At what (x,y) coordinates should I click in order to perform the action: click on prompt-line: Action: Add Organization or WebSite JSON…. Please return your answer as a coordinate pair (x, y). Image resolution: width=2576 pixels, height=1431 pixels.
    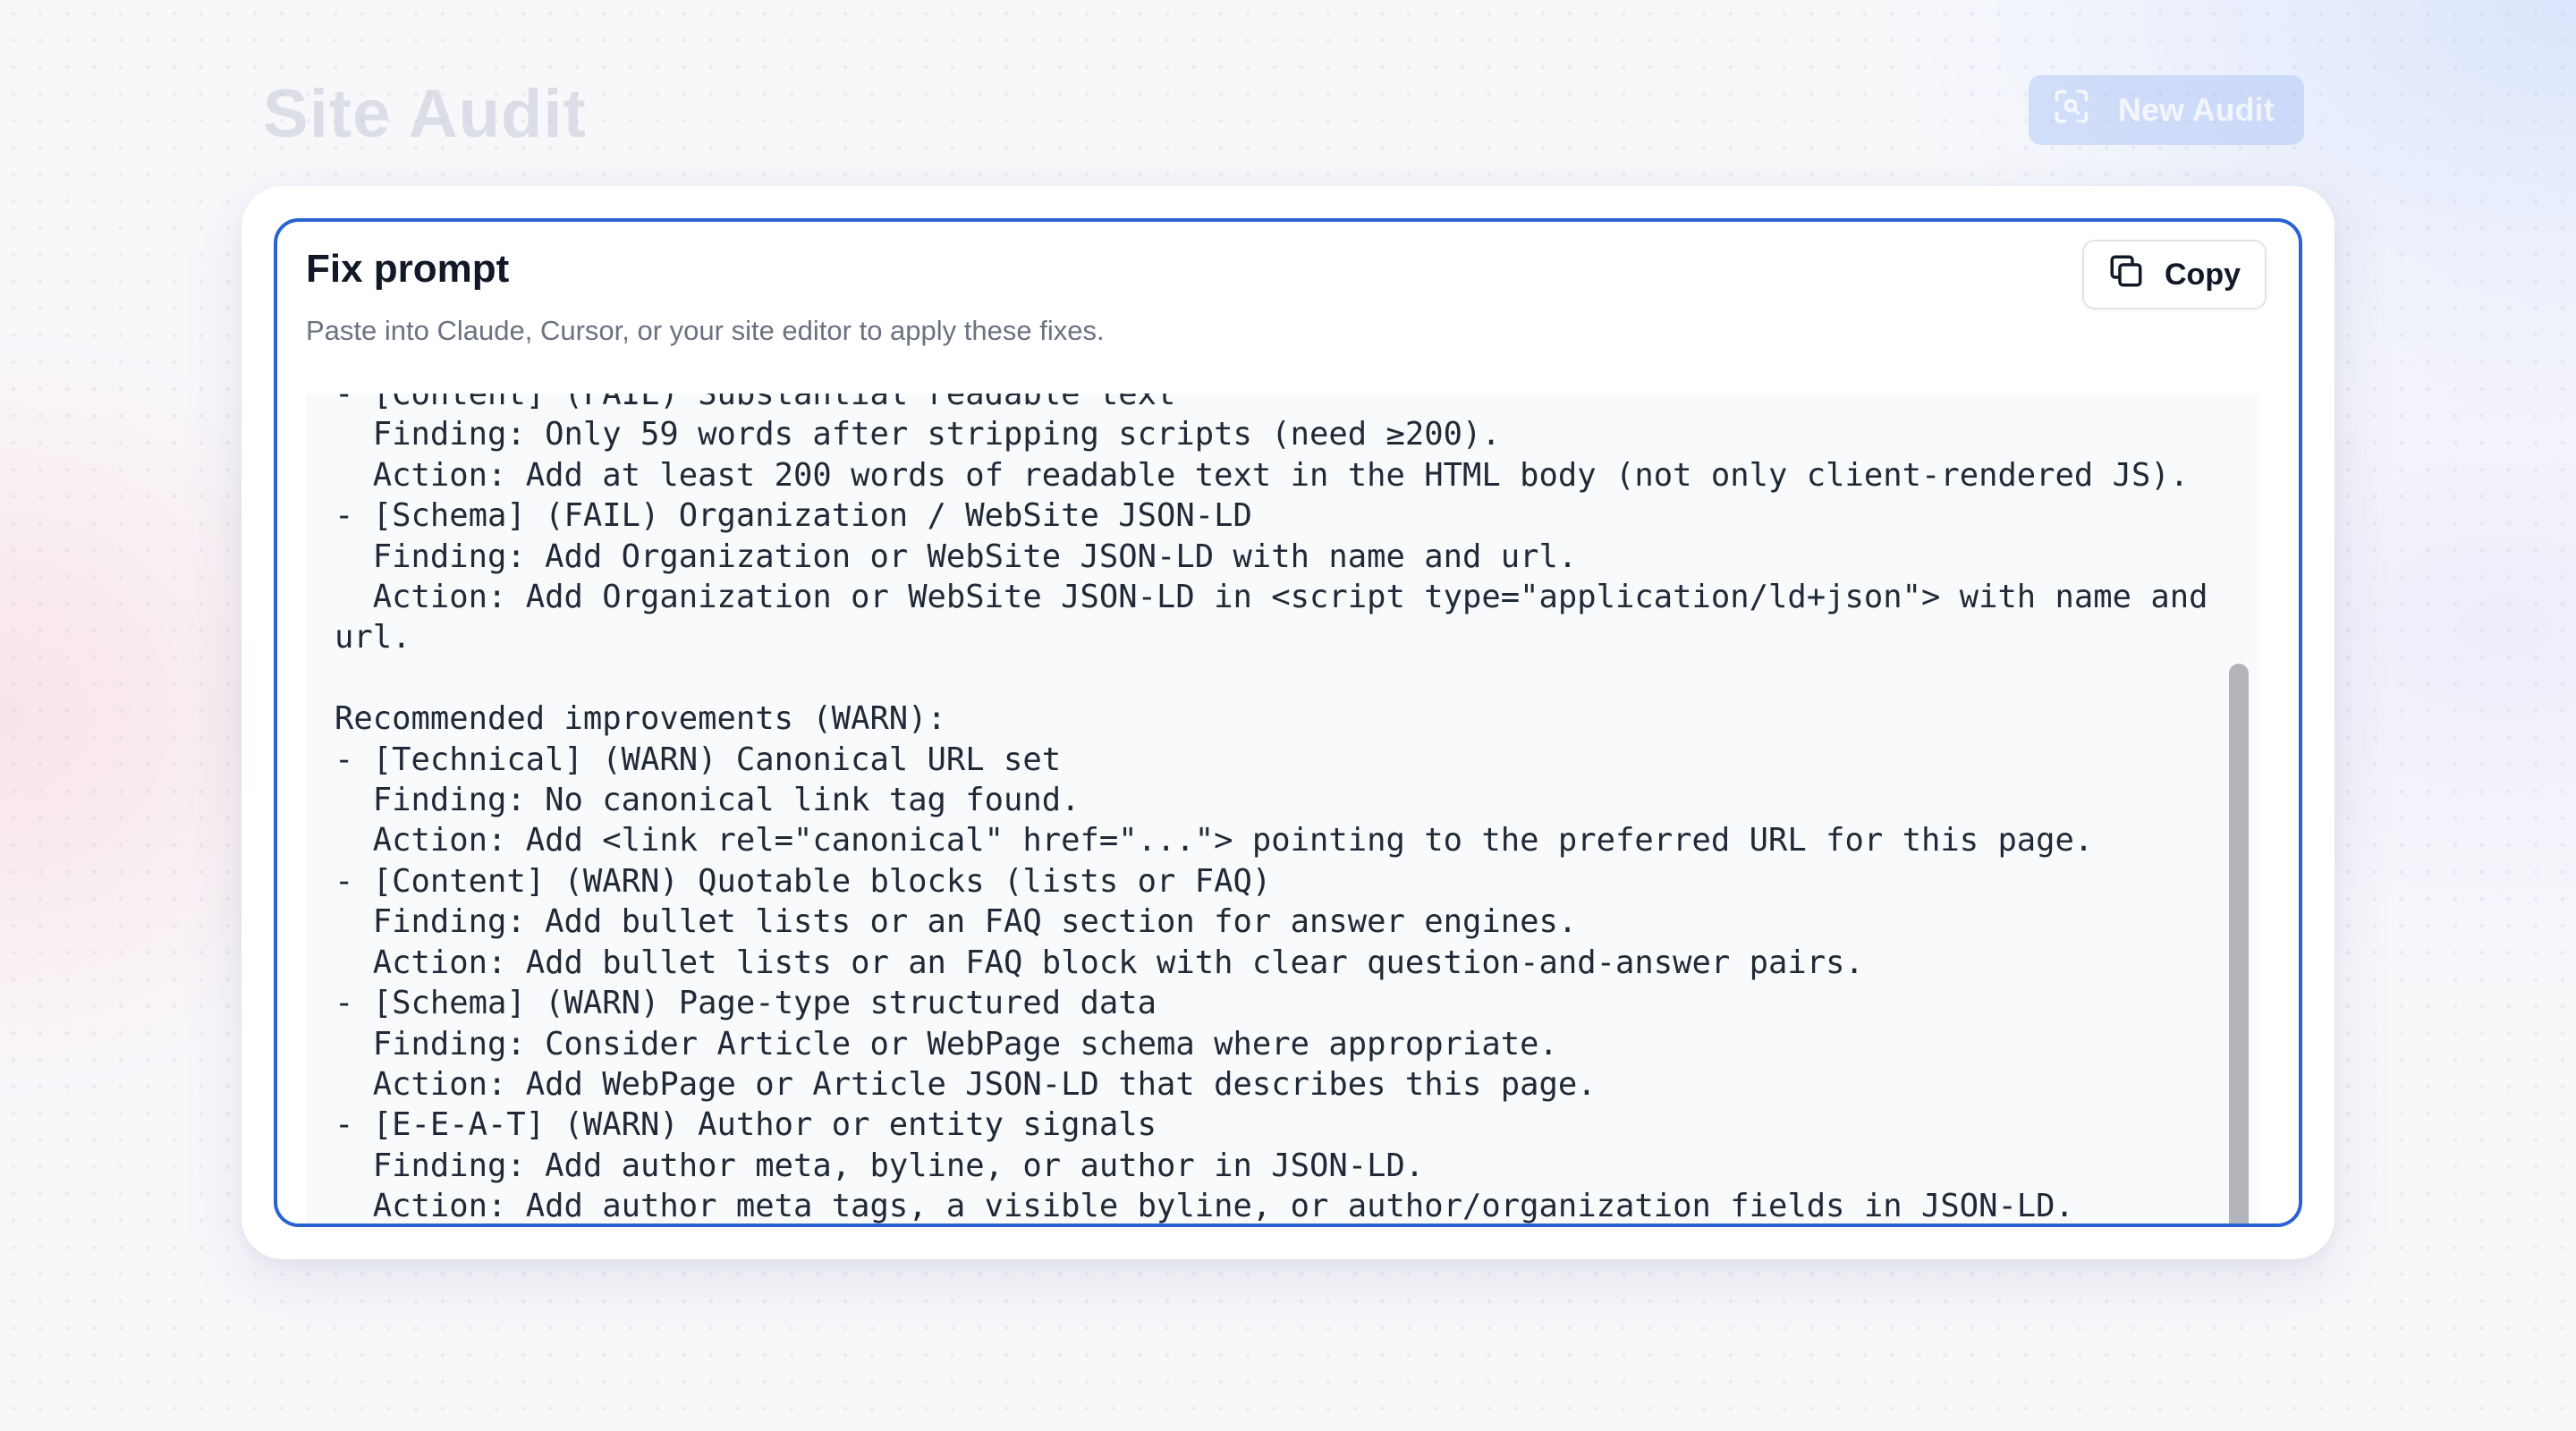
    Looking at the image, I should click on (1281, 618).